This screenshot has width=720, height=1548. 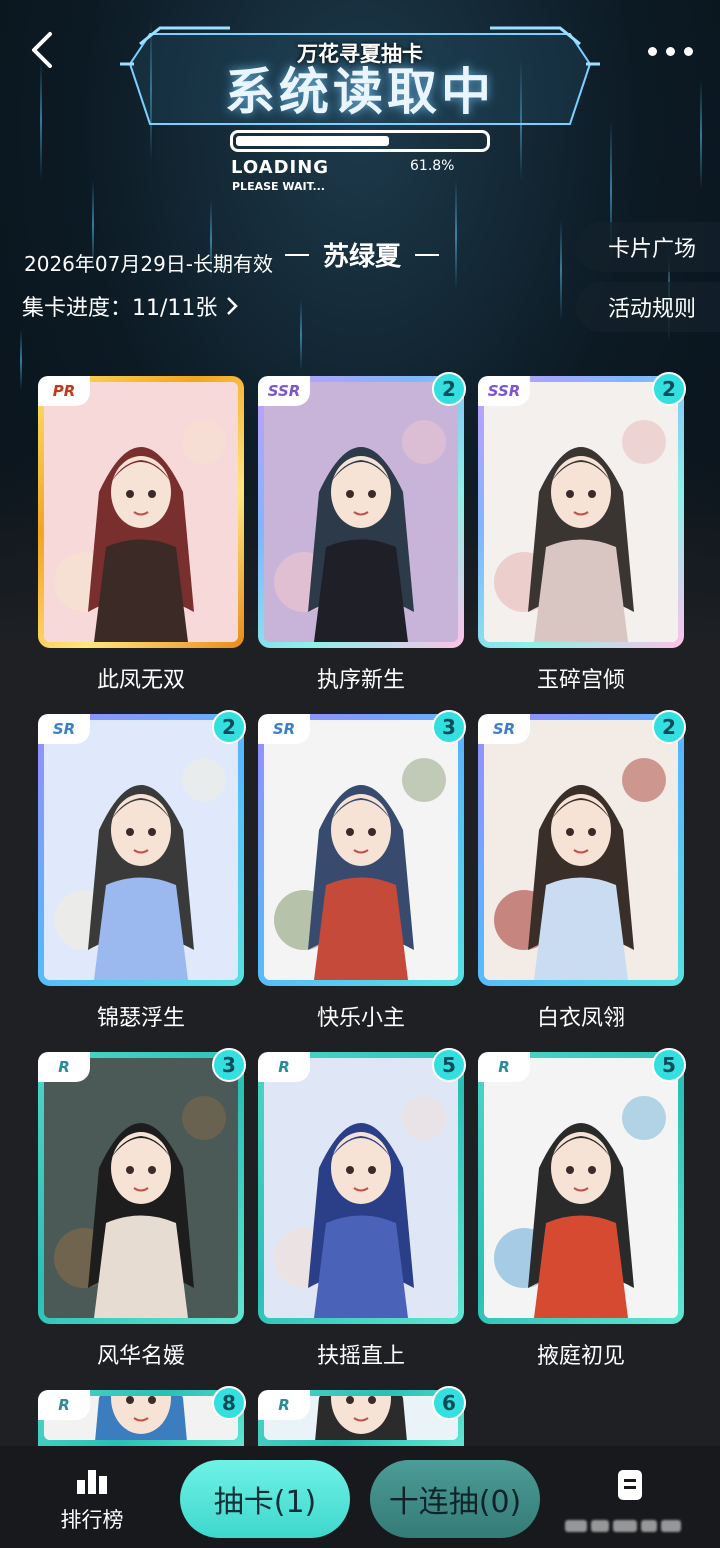 I want to click on task-list-icon, so click(x=630, y=1485).